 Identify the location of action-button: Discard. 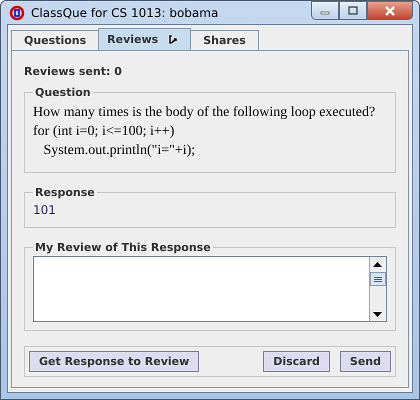
(296, 361).